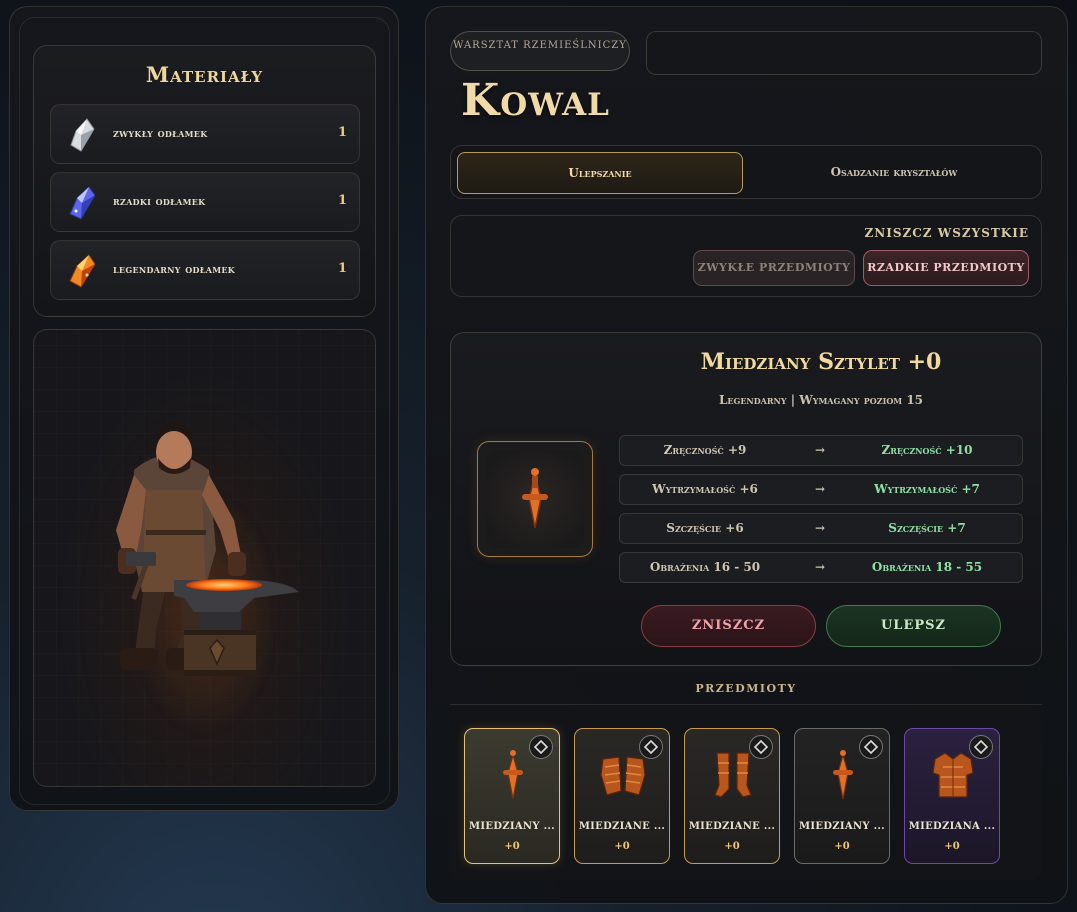 This screenshot has width=1077, height=912. I want to click on stat-upgraded: Obrażenia 18 - 55, so click(927, 567).